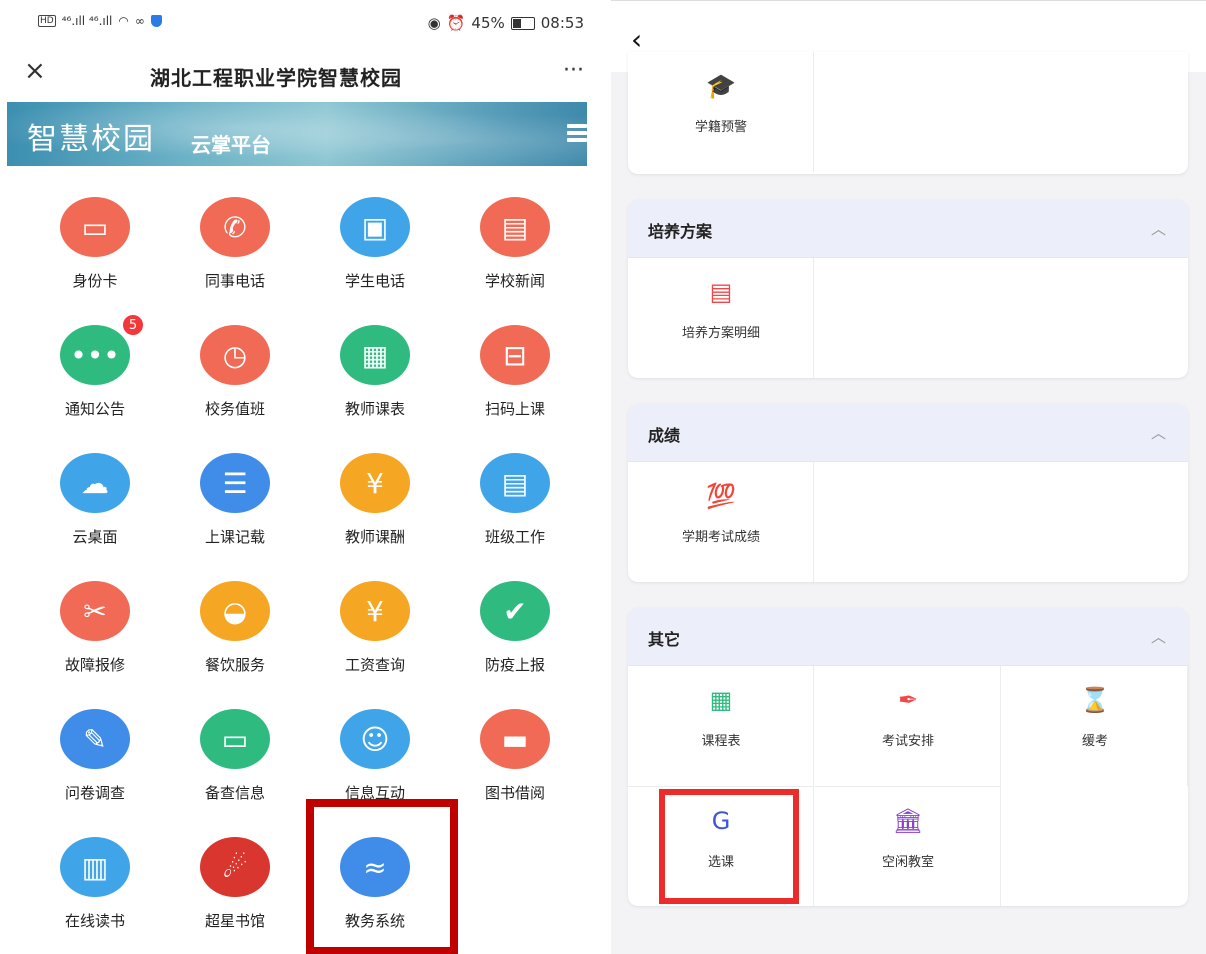 The height and width of the screenshot is (954, 1206). I want to click on app-label: 班级工作, so click(514, 537).